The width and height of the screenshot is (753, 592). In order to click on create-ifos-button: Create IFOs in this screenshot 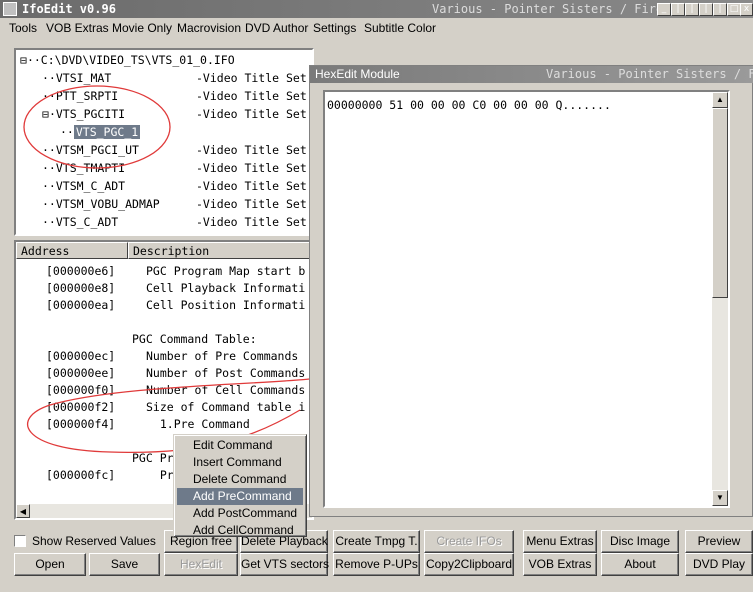, I will do `click(469, 541)`.